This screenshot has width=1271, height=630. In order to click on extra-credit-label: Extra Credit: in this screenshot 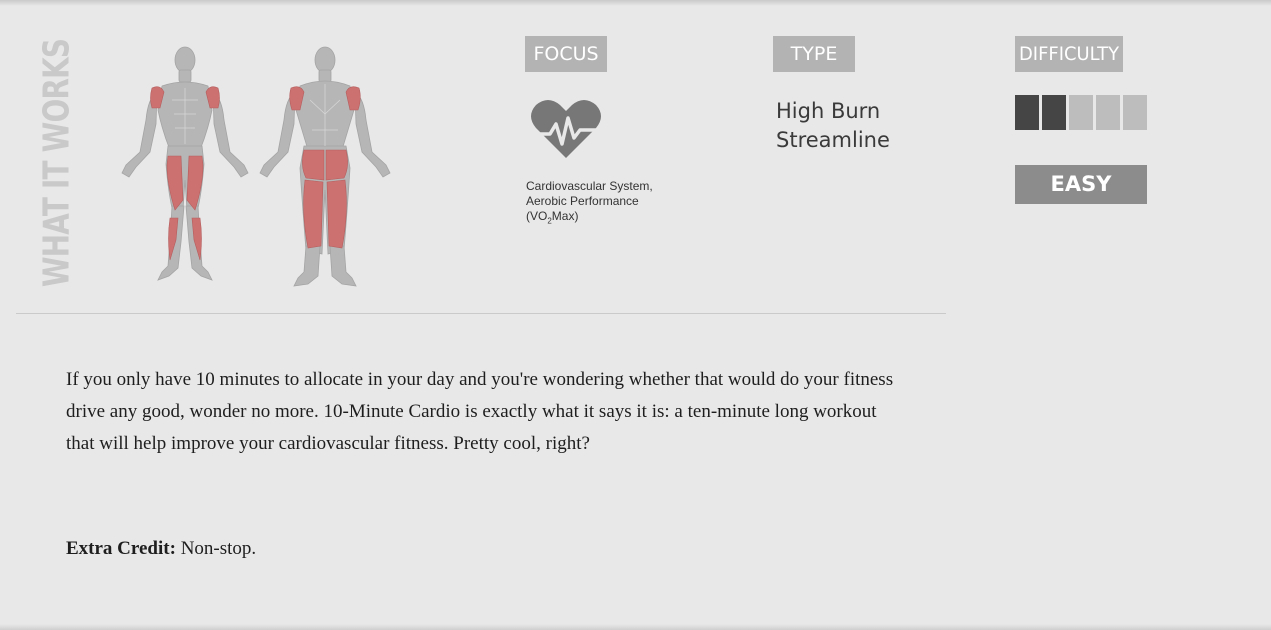, I will do `click(121, 548)`.